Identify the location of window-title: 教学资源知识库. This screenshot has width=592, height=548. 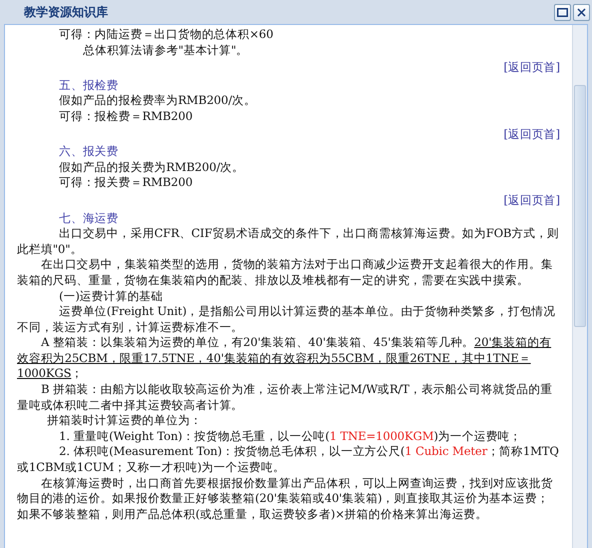
(66, 12).